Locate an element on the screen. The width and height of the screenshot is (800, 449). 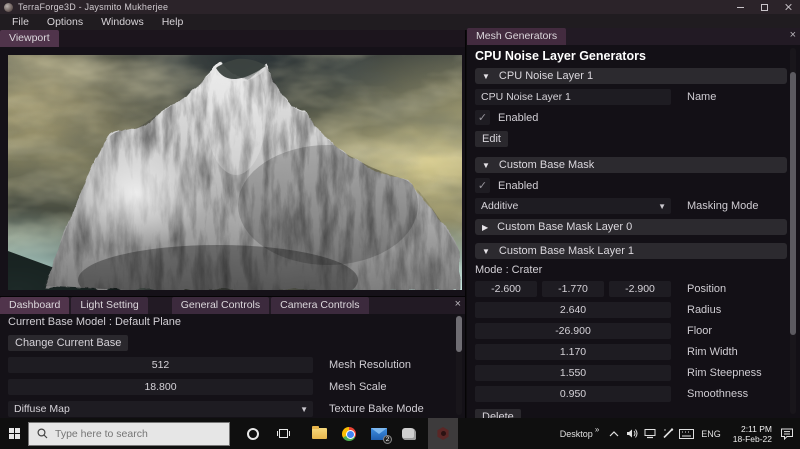
cortana-button is located at coordinates (253, 433).